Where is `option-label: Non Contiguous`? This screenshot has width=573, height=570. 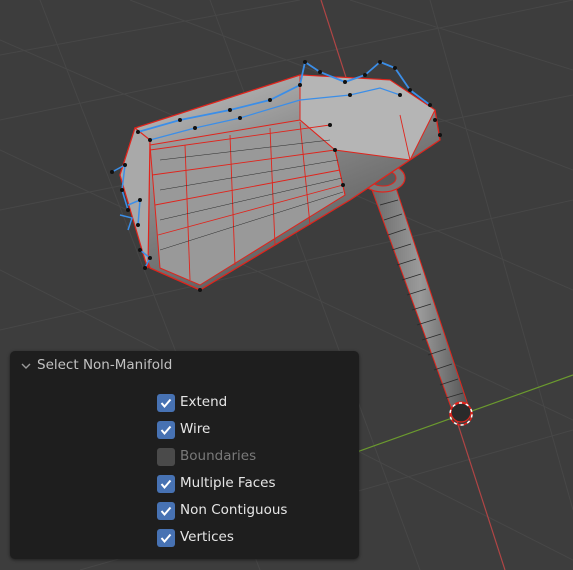
option-label: Non Contiguous is located at coordinates (234, 510).